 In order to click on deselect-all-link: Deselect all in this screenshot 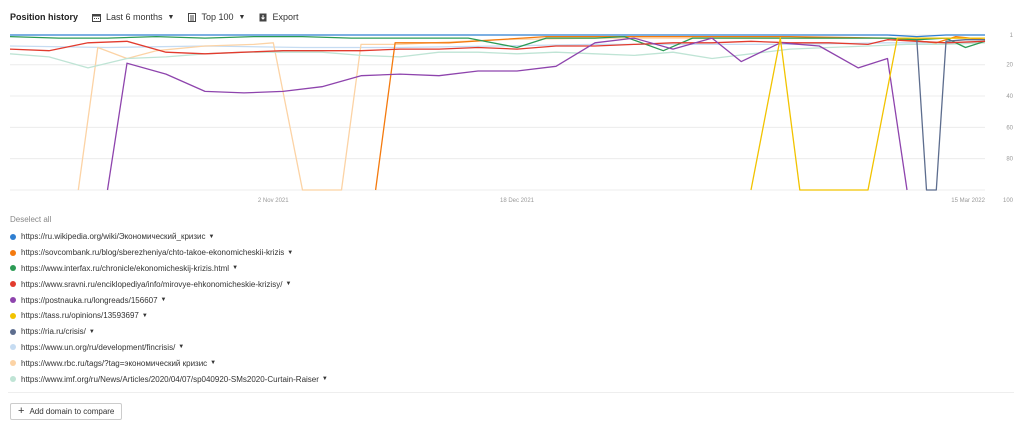, I will do `click(30, 219)`.